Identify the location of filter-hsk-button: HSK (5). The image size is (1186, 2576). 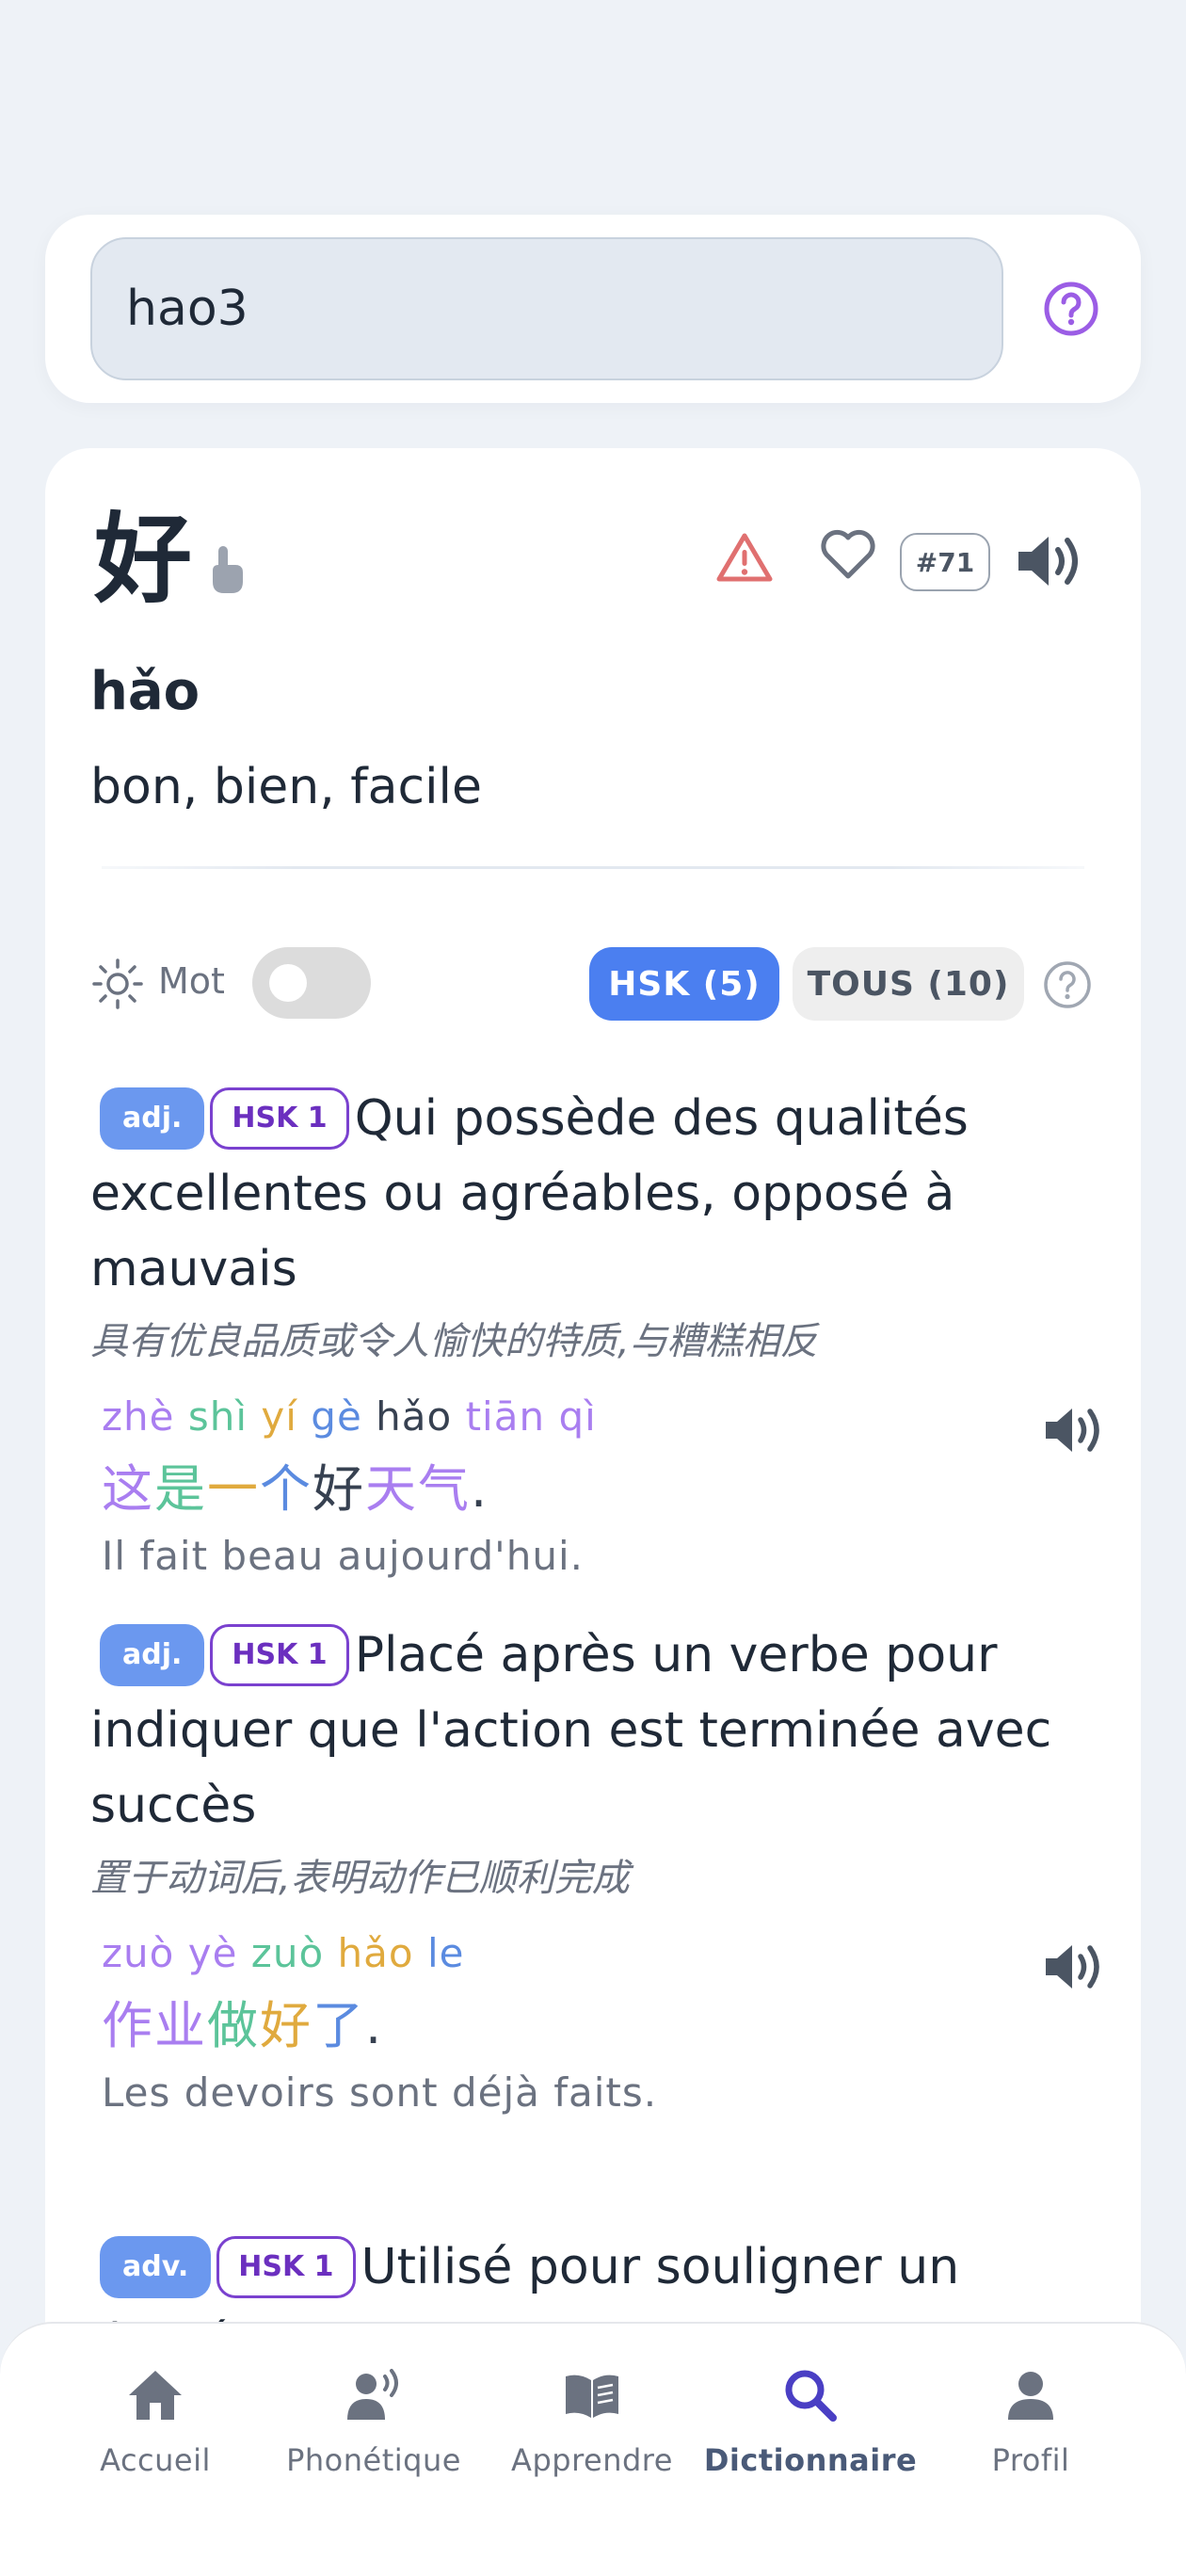
(684, 984).